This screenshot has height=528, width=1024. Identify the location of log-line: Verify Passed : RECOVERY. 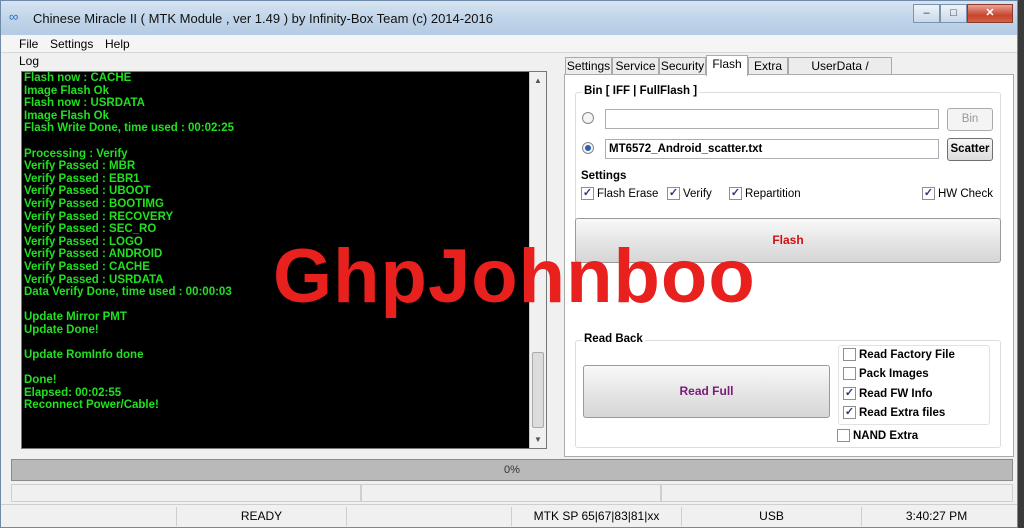
(99, 216).